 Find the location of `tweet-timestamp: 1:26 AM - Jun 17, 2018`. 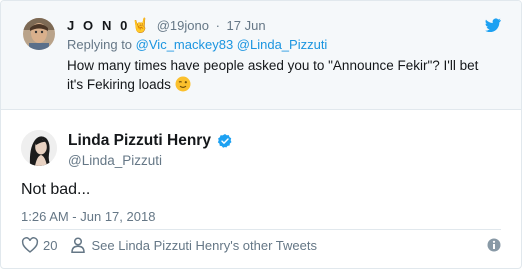

tweet-timestamp: 1:26 AM - Jun 17, 2018 is located at coordinates (88, 216).